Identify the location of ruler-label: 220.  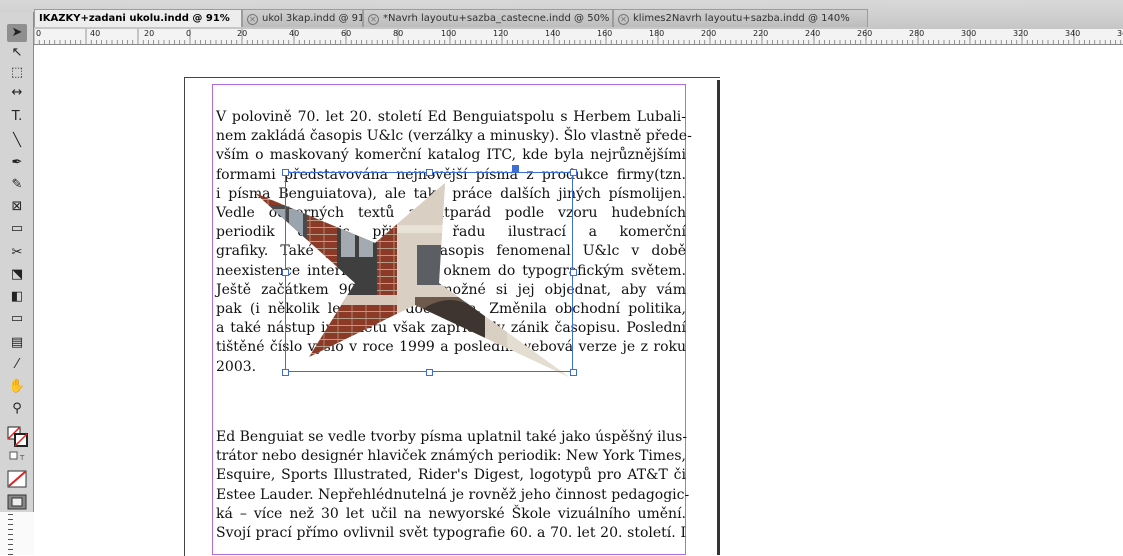
(761, 33).